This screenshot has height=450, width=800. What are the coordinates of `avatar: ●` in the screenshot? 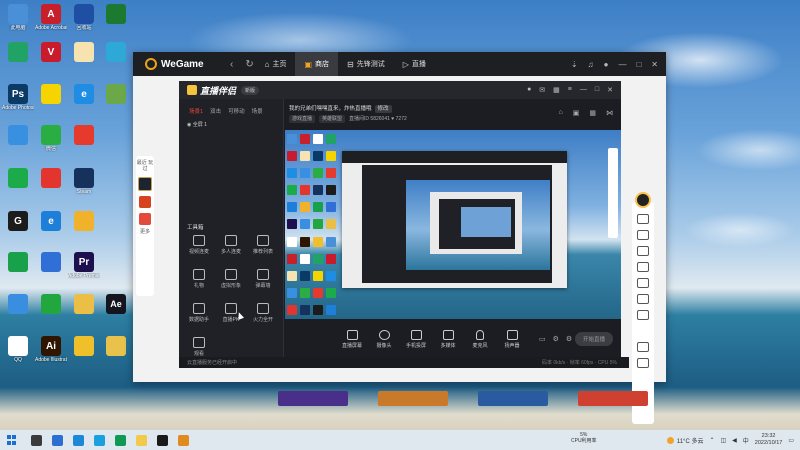 It's located at (606, 64).